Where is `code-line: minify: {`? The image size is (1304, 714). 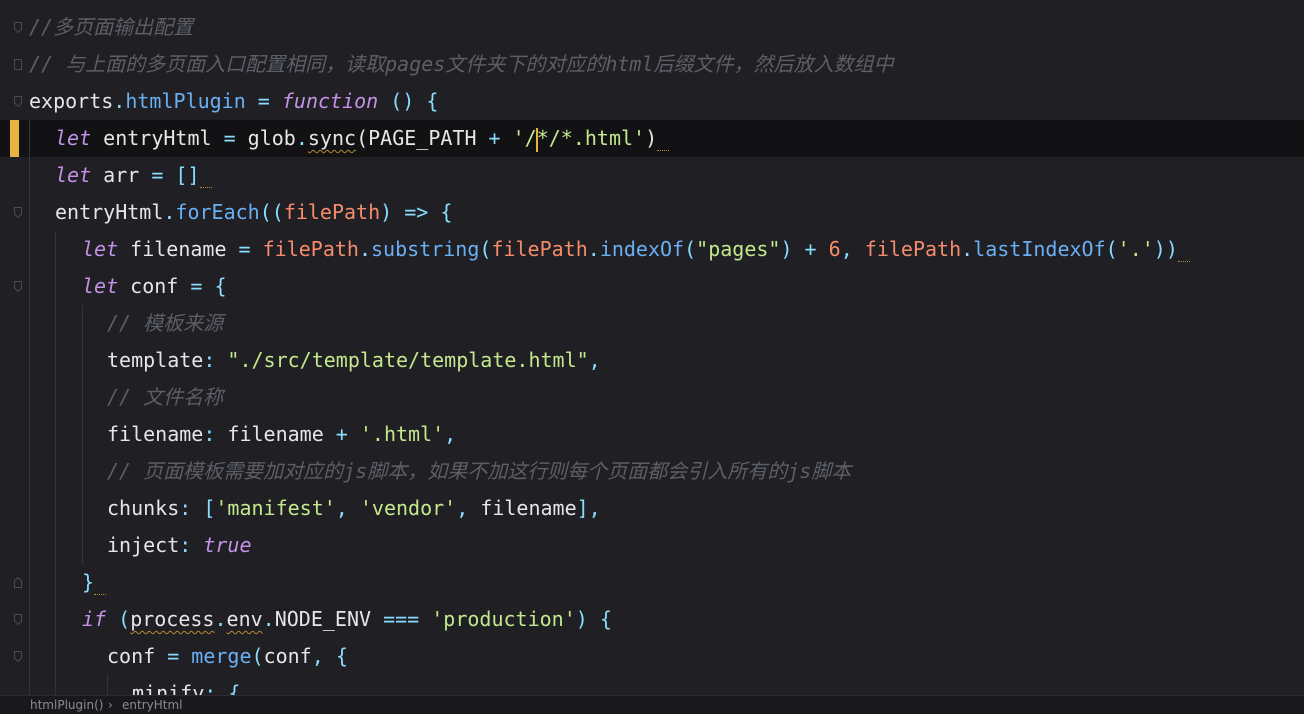 code-line: minify: { is located at coordinates (652, 685).